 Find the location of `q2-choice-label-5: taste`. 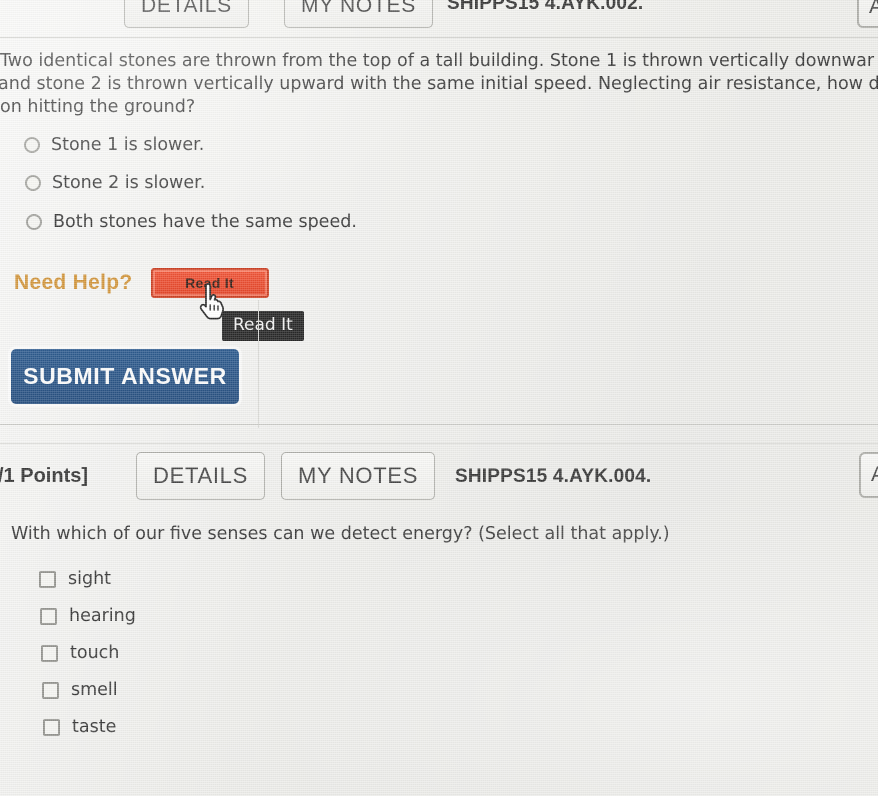

q2-choice-label-5: taste is located at coordinates (94, 727).